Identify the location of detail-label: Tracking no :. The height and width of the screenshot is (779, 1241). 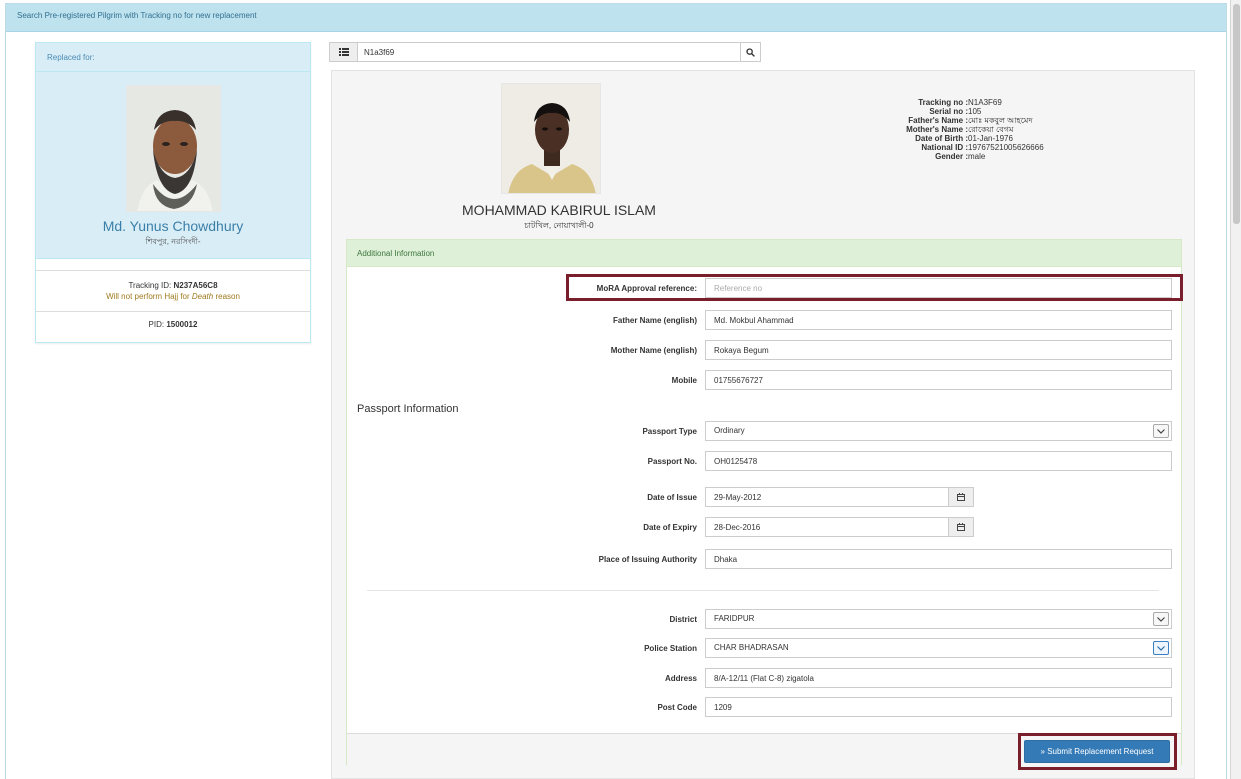
(943, 102).